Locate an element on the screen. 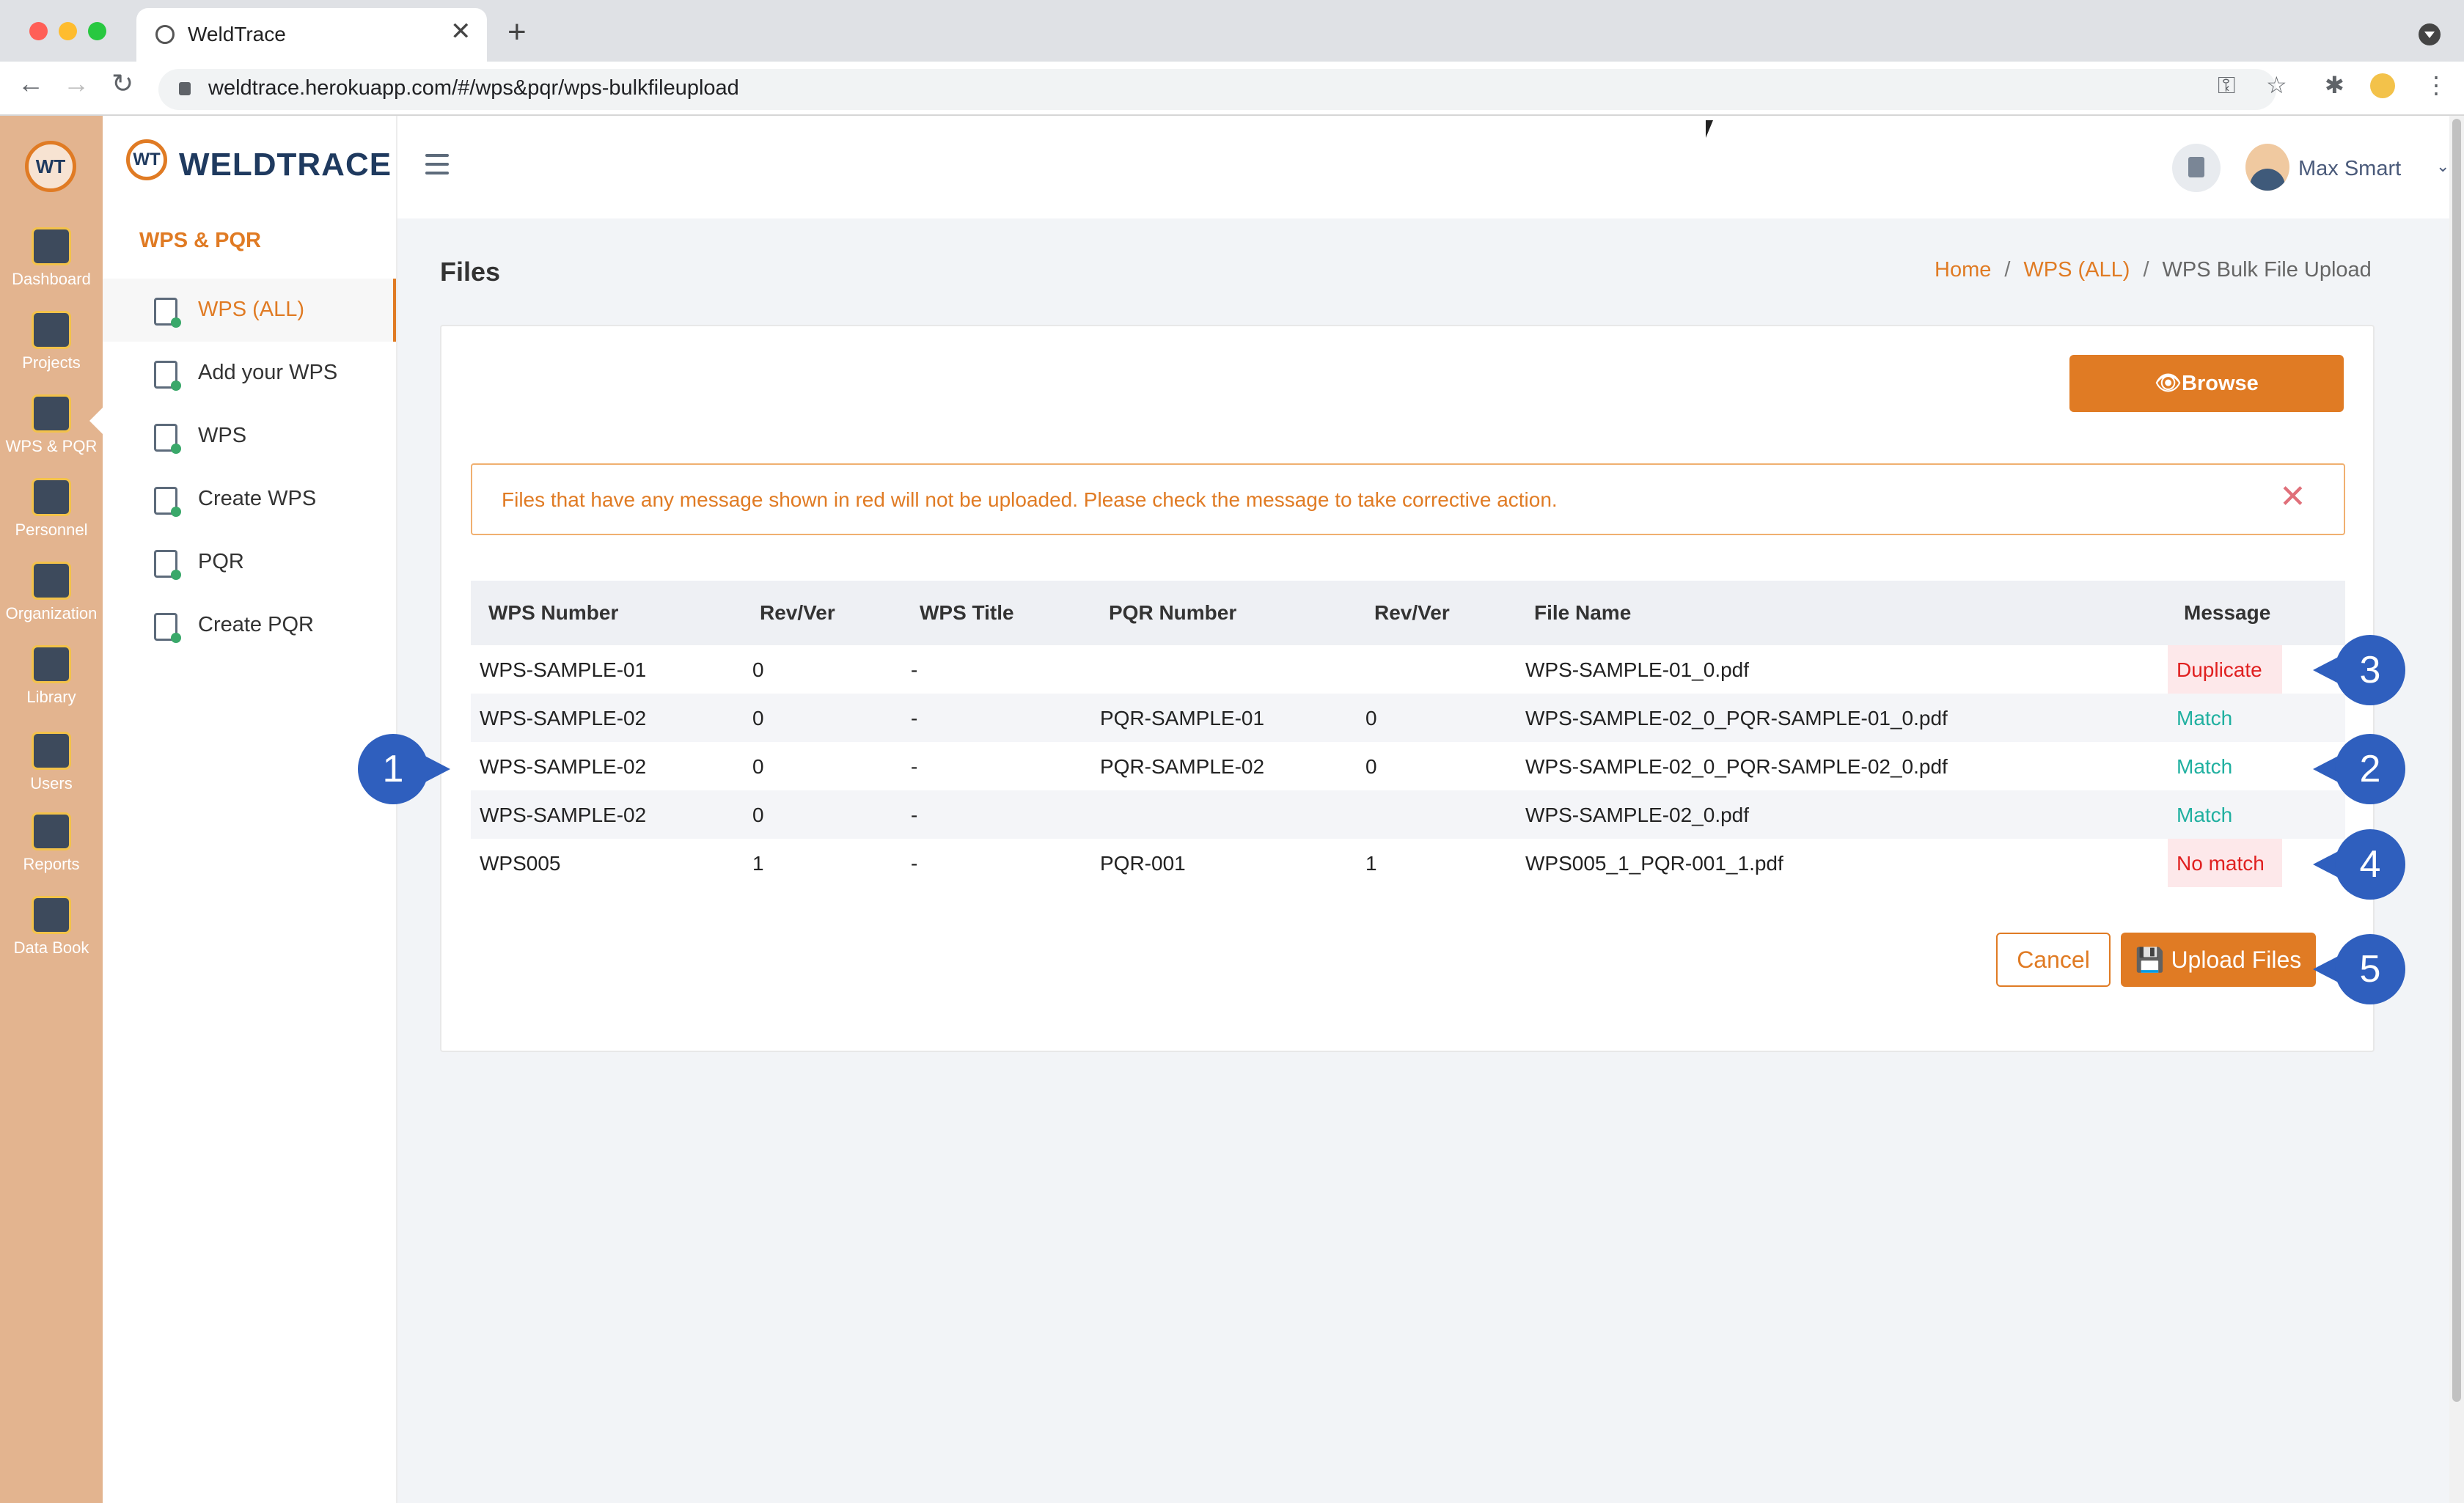 This screenshot has width=2464, height=1503. forward-button: → is located at coordinates (76, 83).